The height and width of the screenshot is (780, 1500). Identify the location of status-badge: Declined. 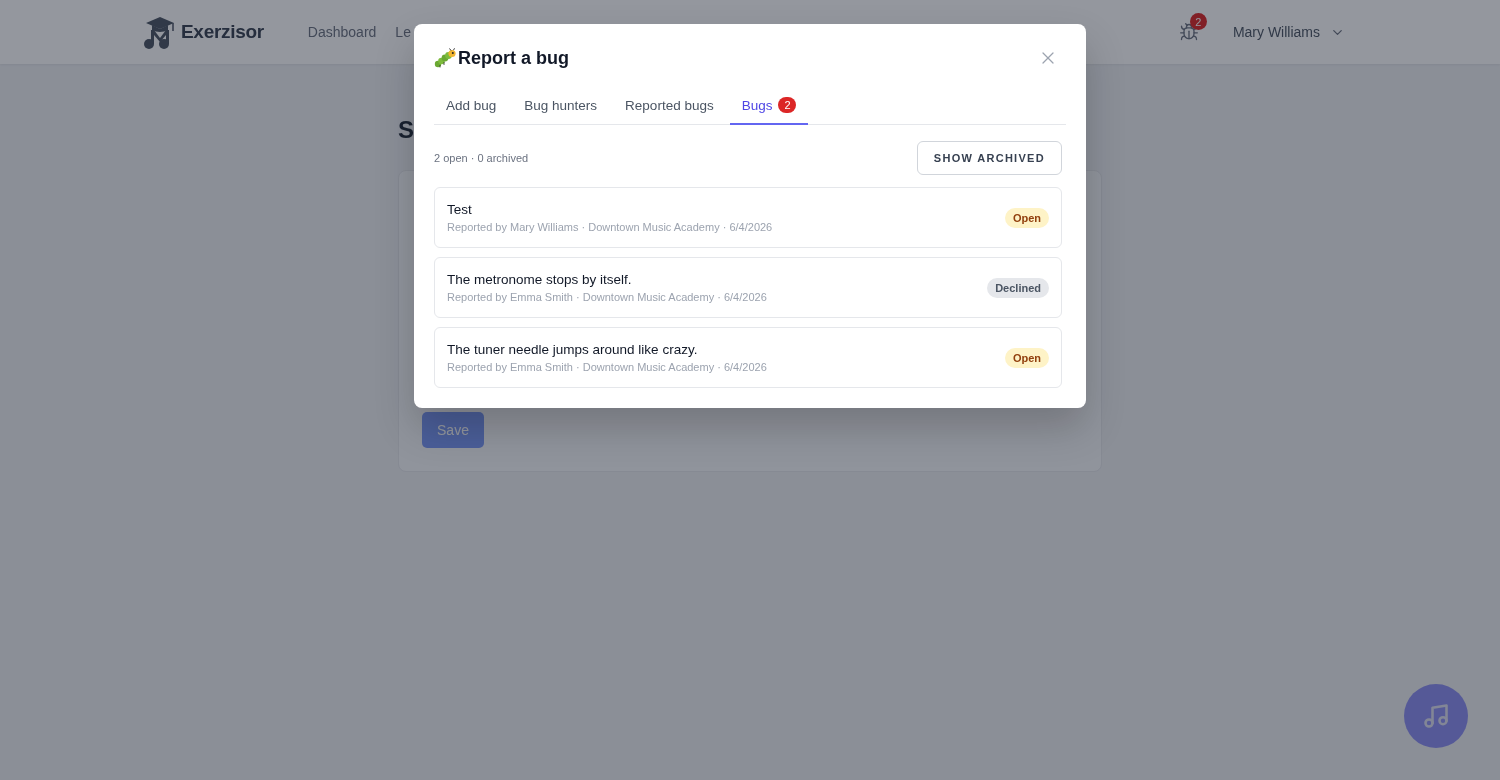
(1018, 287).